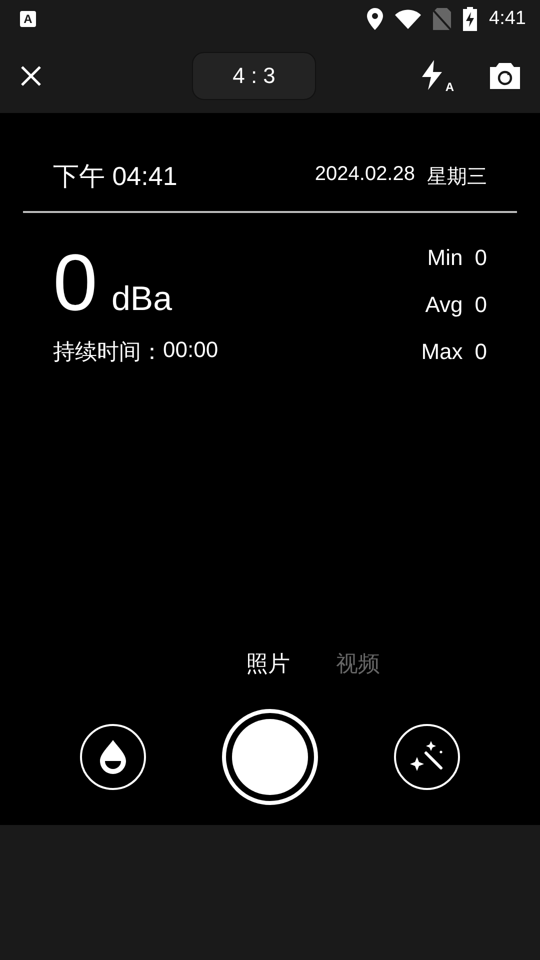  Describe the element at coordinates (444, 305) in the screenshot. I see `stat-label: Avg` at that location.